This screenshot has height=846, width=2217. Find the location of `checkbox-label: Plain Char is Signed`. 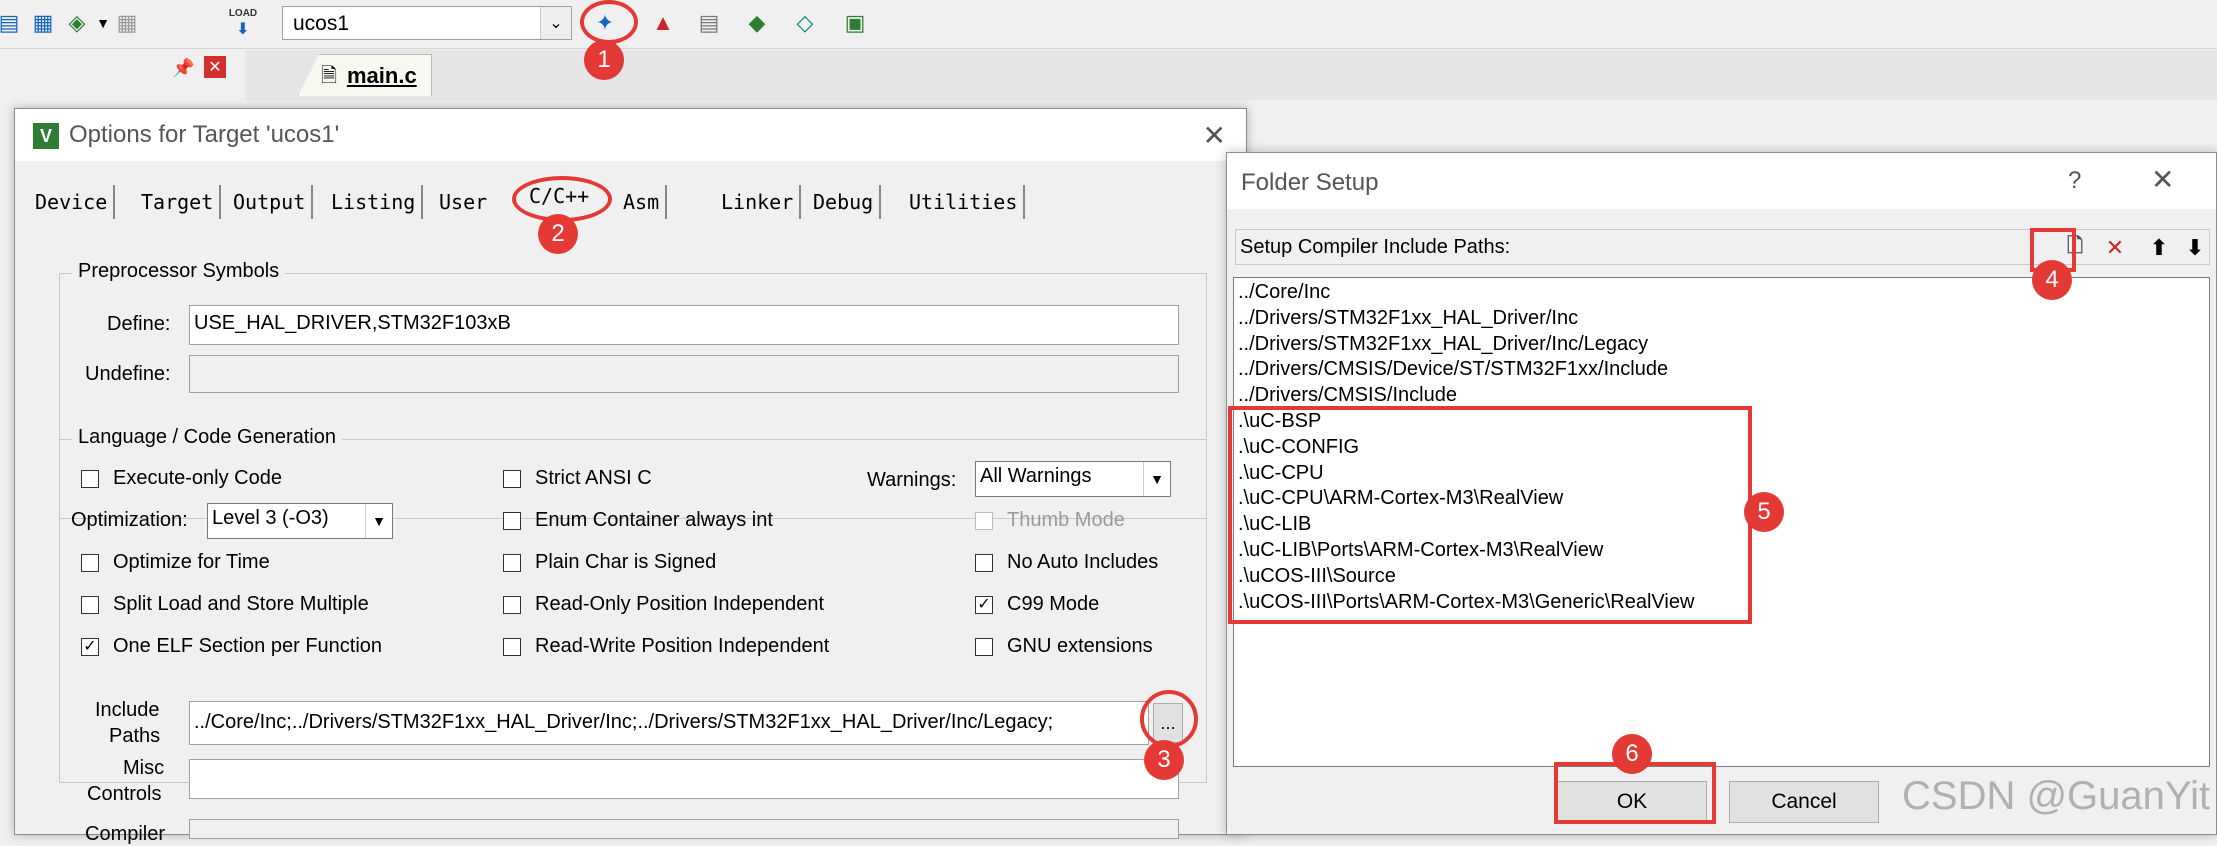

checkbox-label: Plain Char is Signed is located at coordinates (626, 562).